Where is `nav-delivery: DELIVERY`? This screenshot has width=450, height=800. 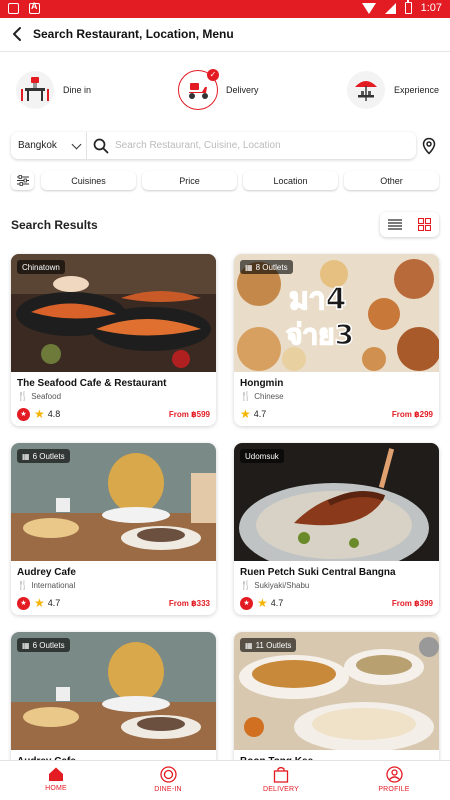
nav-delivery: DELIVERY is located at coordinates (281, 780).